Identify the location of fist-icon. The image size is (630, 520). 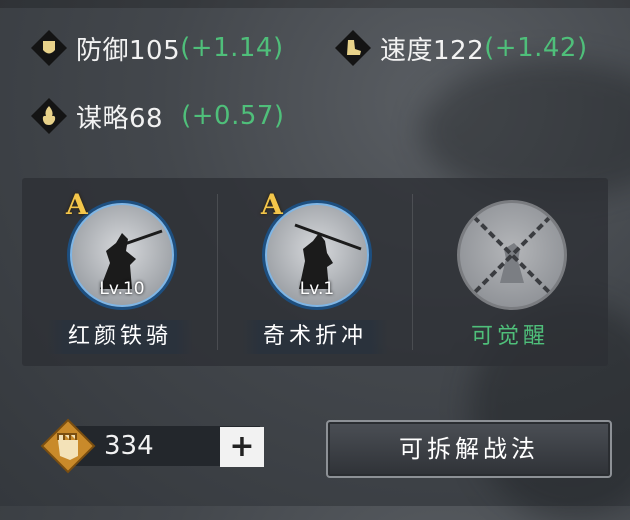
(68, 446).